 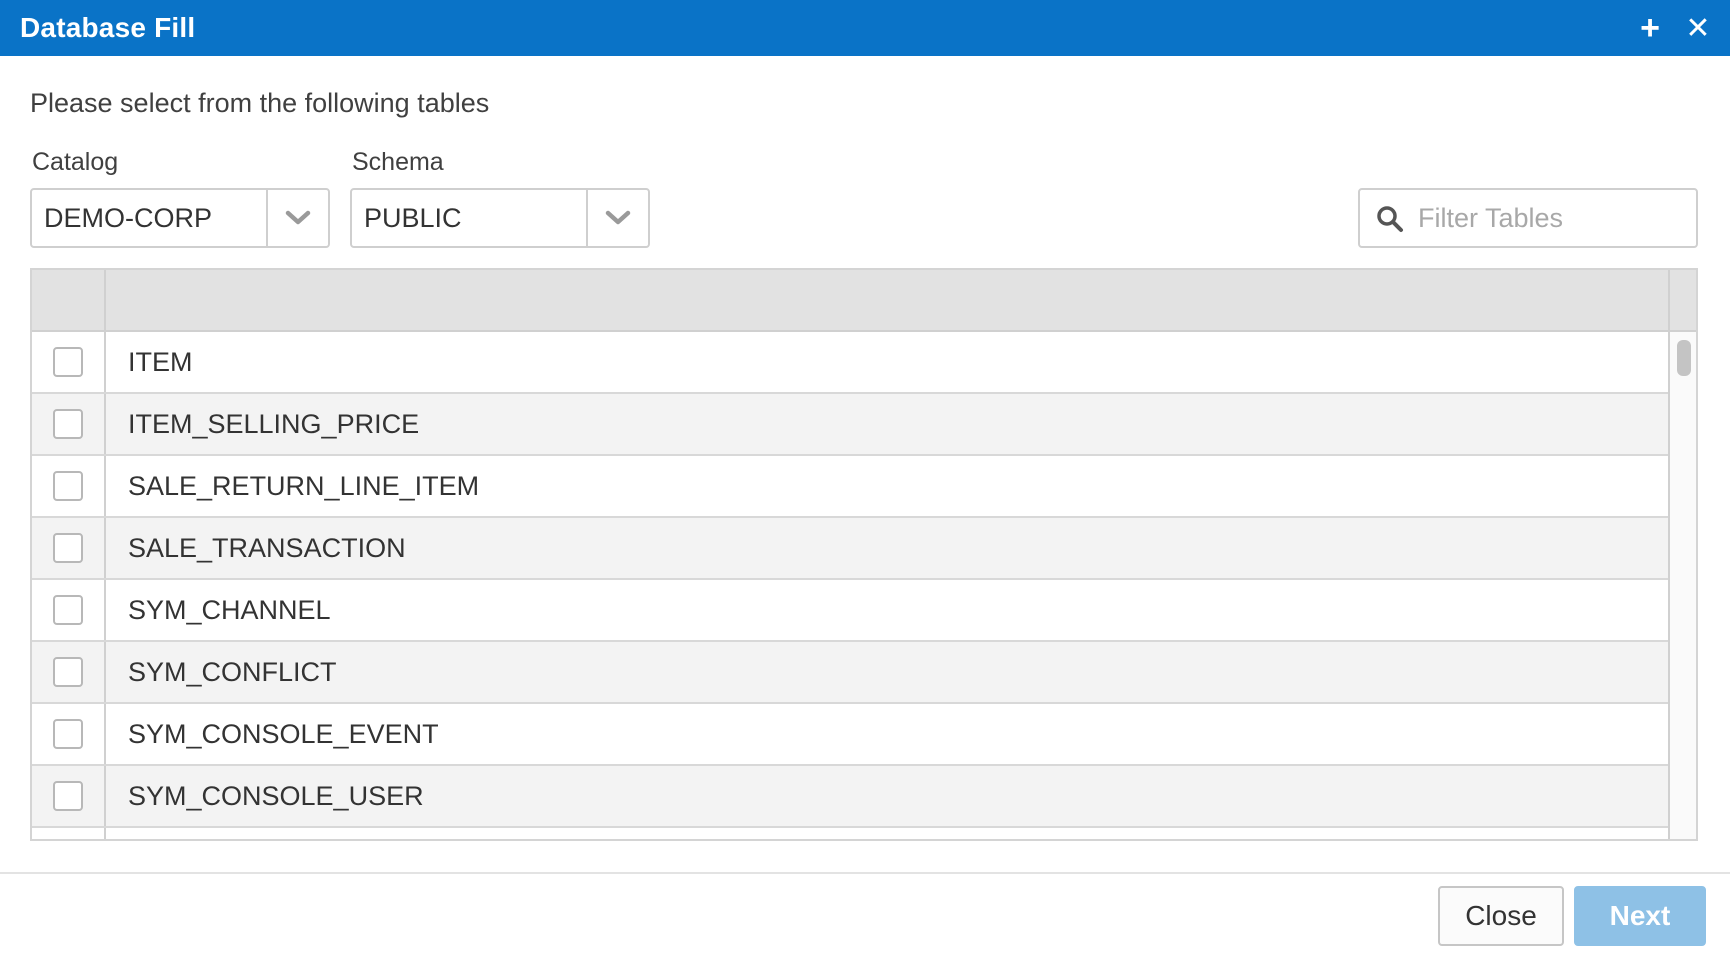 What do you see at coordinates (850, 487) in the screenshot?
I see `table-row: SALE_RETURN_LINE_ITEM` at bounding box center [850, 487].